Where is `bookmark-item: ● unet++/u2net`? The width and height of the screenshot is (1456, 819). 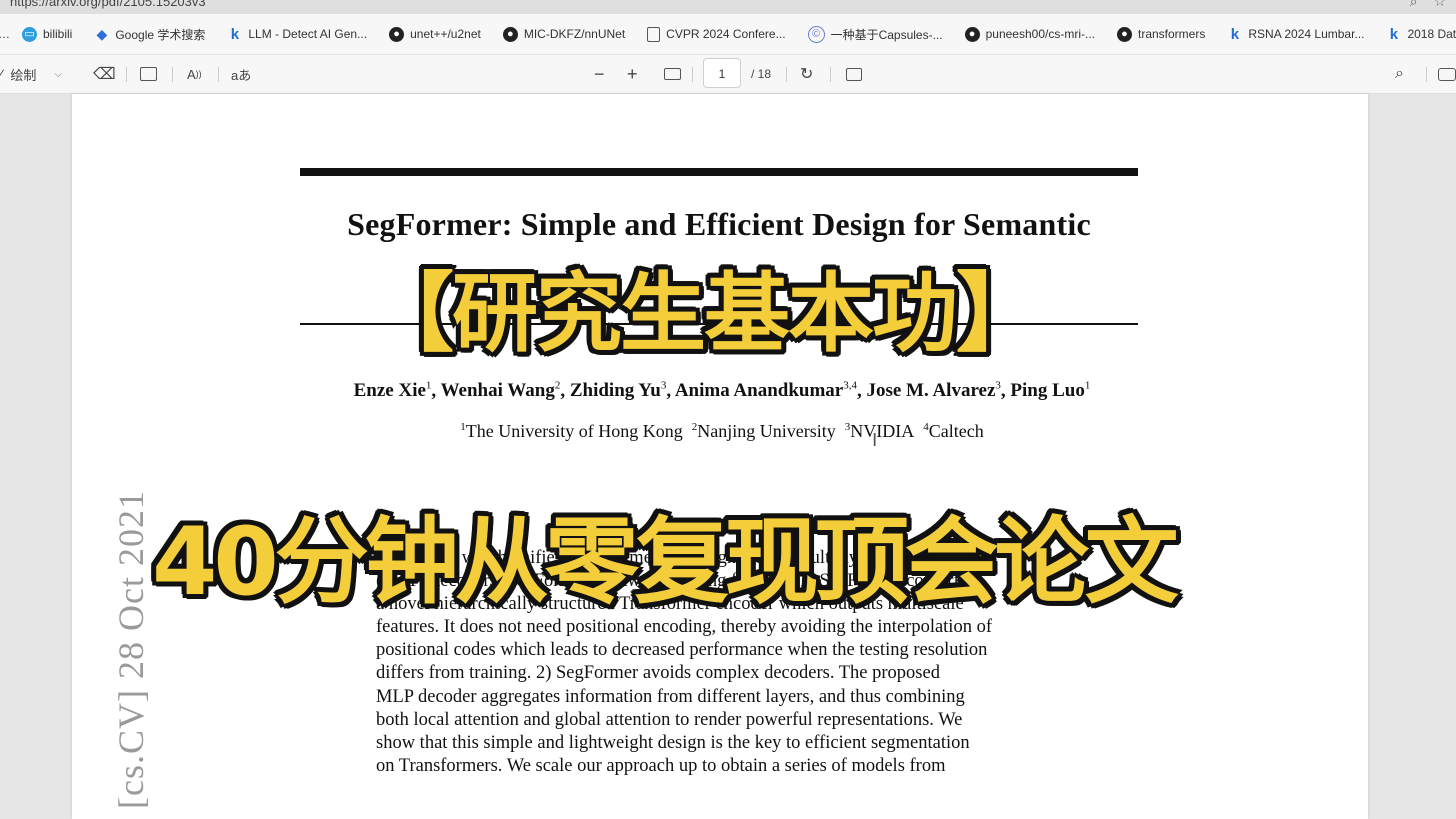 bookmark-item: ● unet++/u2net is located at coordinates (435, 34).